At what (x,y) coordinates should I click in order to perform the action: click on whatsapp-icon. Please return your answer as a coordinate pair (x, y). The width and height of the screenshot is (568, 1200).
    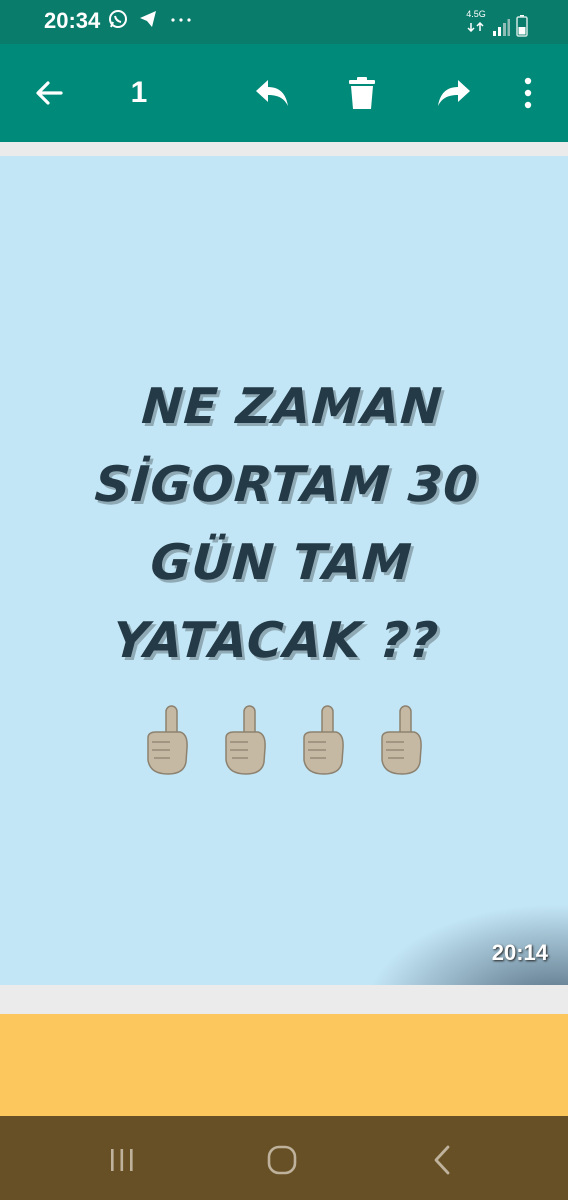
    Looking at the image, I should click on (118, 19).